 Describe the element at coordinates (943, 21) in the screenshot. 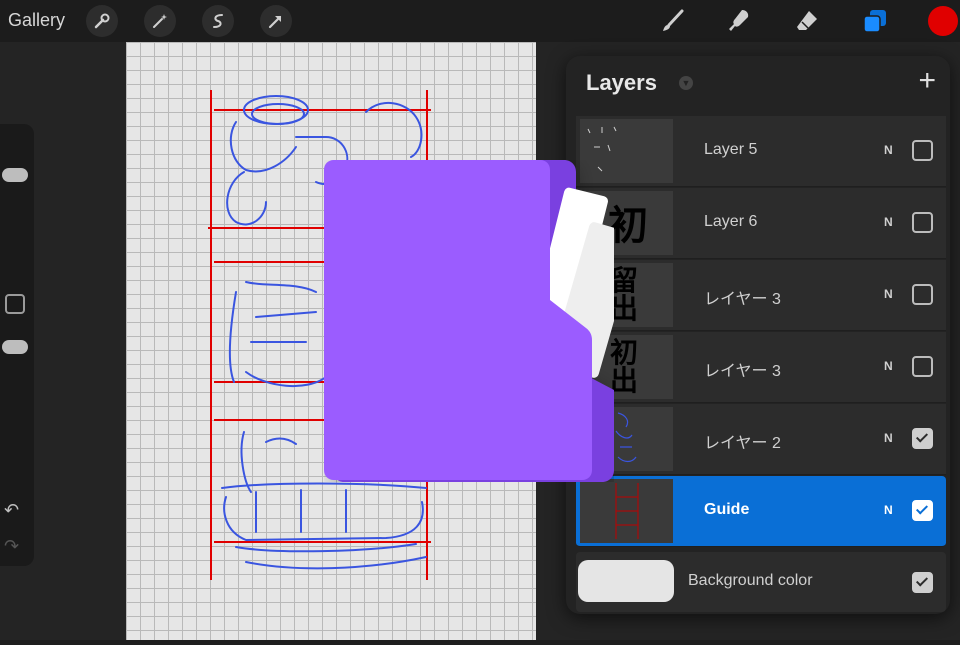

I see `color-picker-swatch` at that location.